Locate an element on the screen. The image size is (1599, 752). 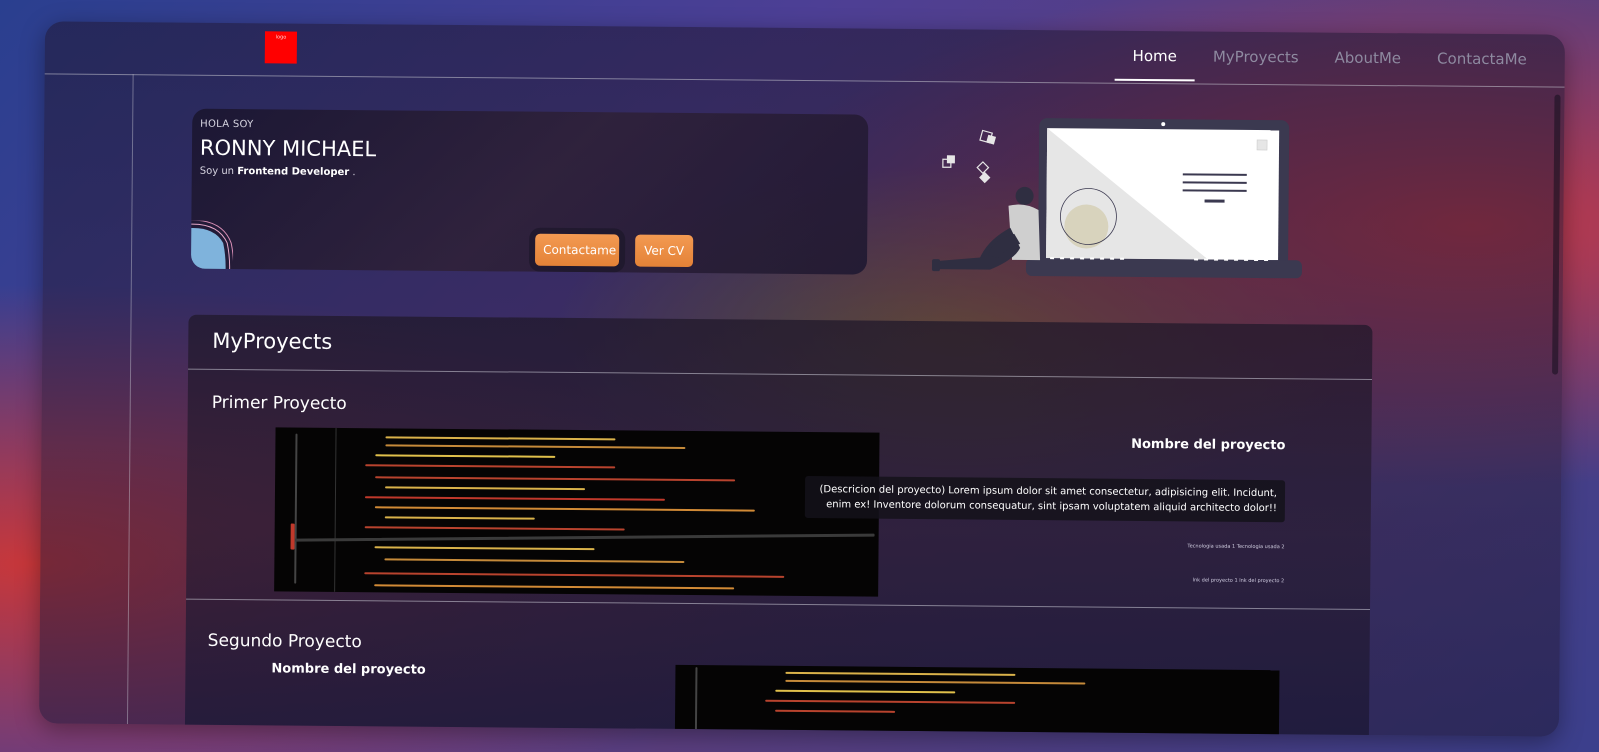
logo: logo is located at coordinates (281, 47).